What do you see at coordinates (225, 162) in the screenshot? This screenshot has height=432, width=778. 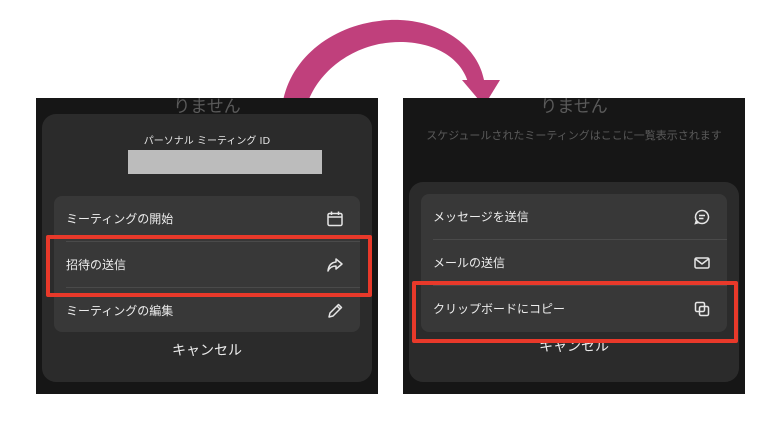 I see `redacted-meeting-id` at bounding box center [225, 162].